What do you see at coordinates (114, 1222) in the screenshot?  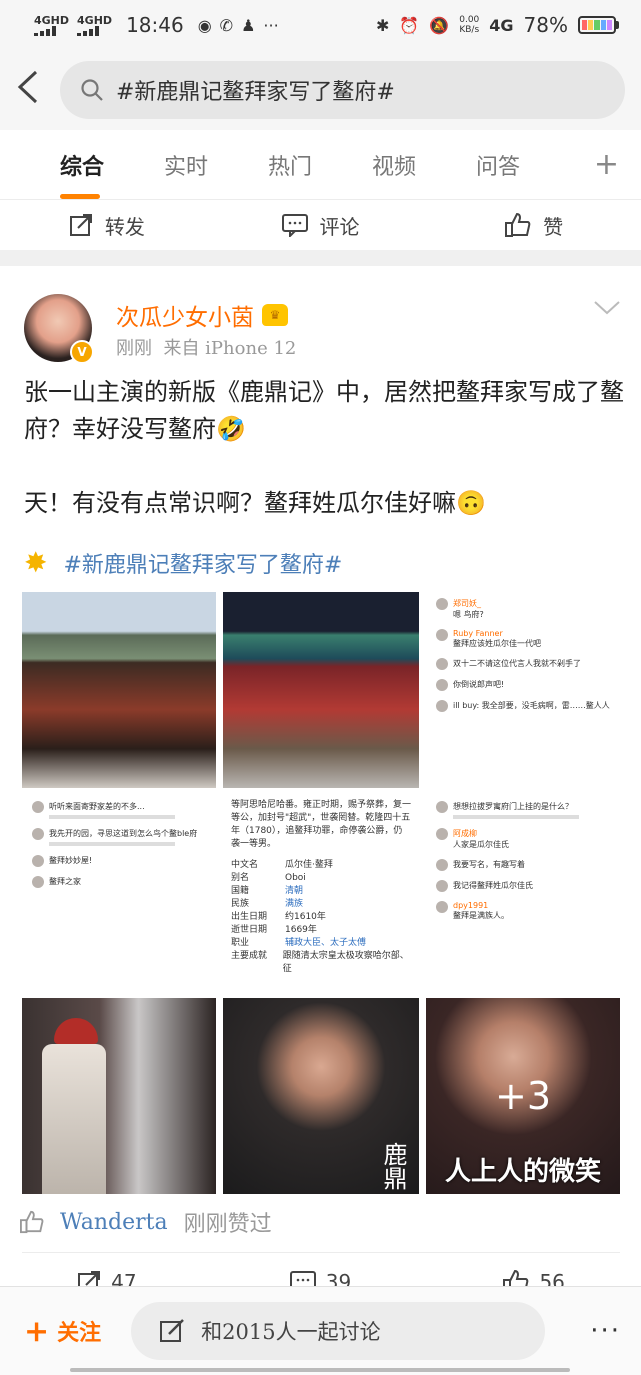 I see `liked-by-user: Wanderta` at bounding box center [114, 1222].